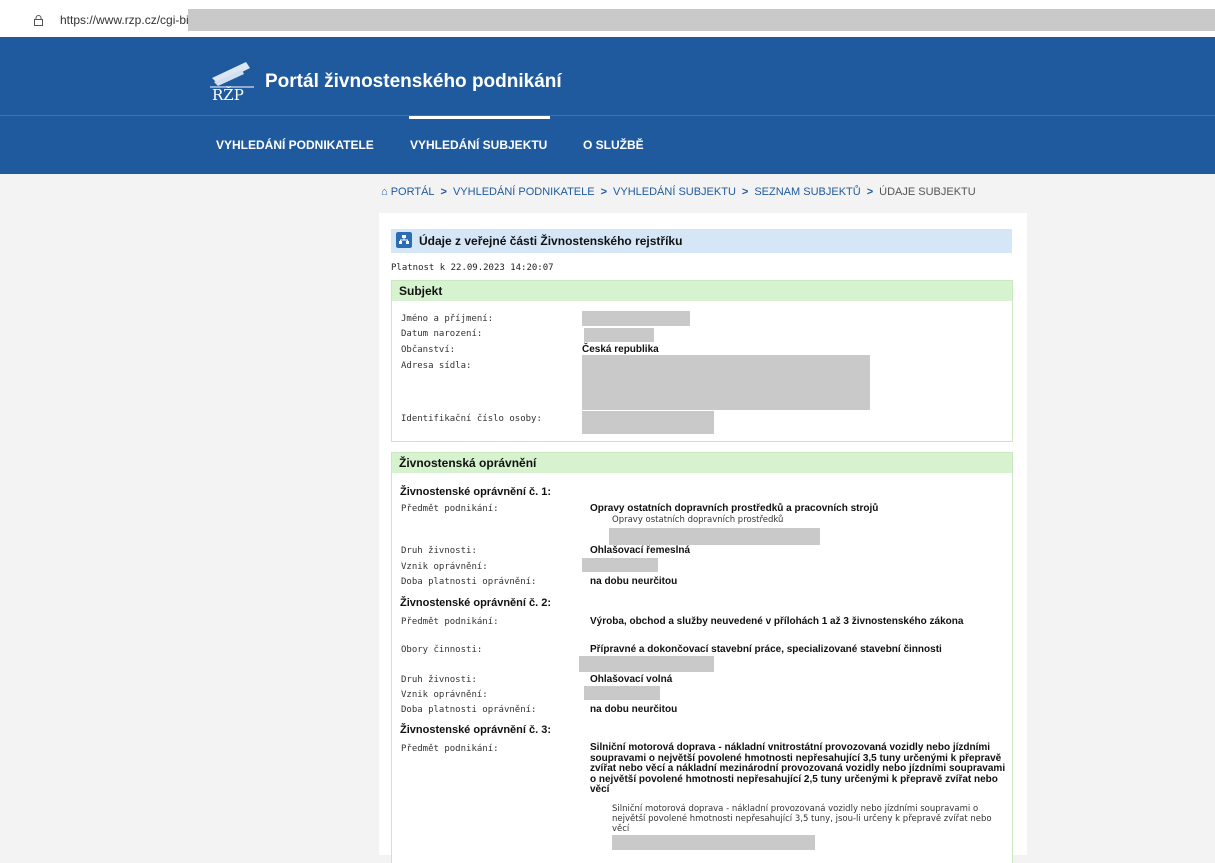 Image resolution: width=1215 pixels, height=863 pixels. Describe the element at coordinates (714, 536) in the screenshot. I see `redacted-license-1-detail` at that location.